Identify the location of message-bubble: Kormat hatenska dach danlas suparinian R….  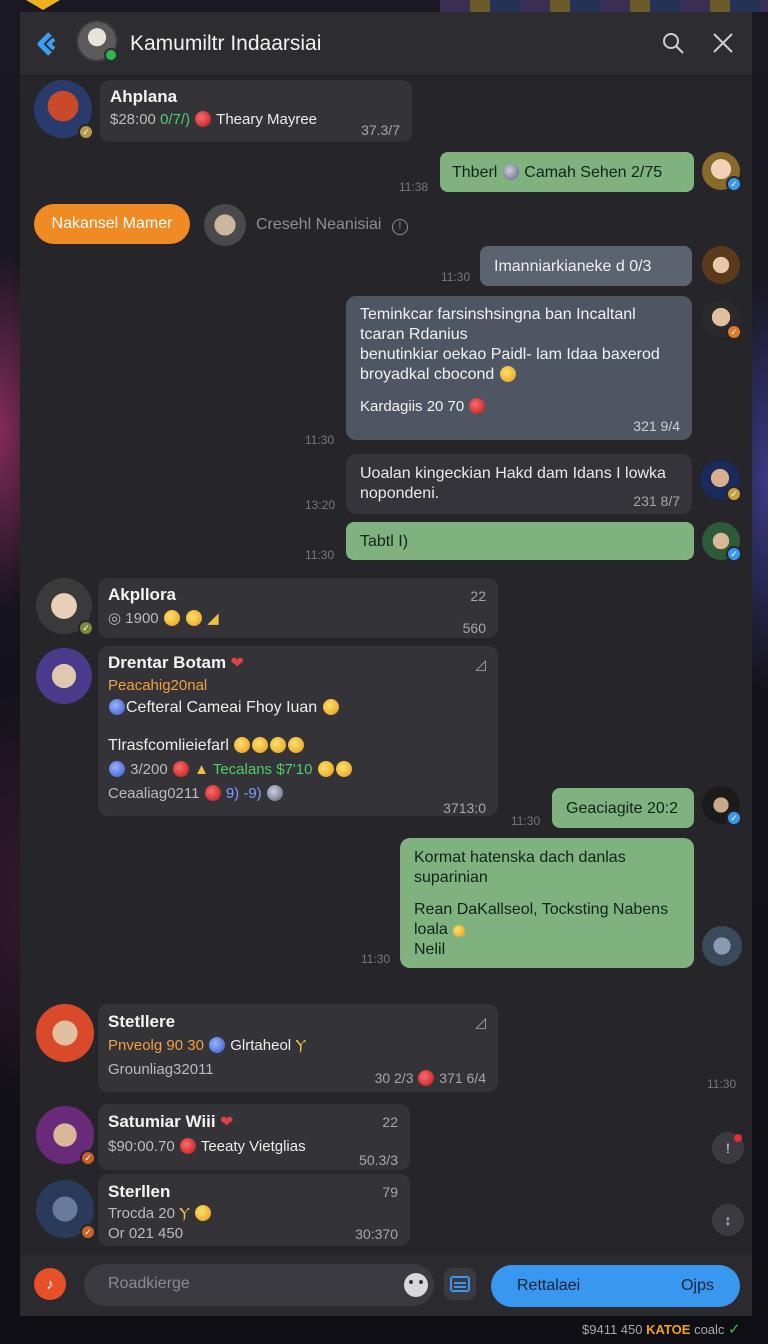
(547, 903).